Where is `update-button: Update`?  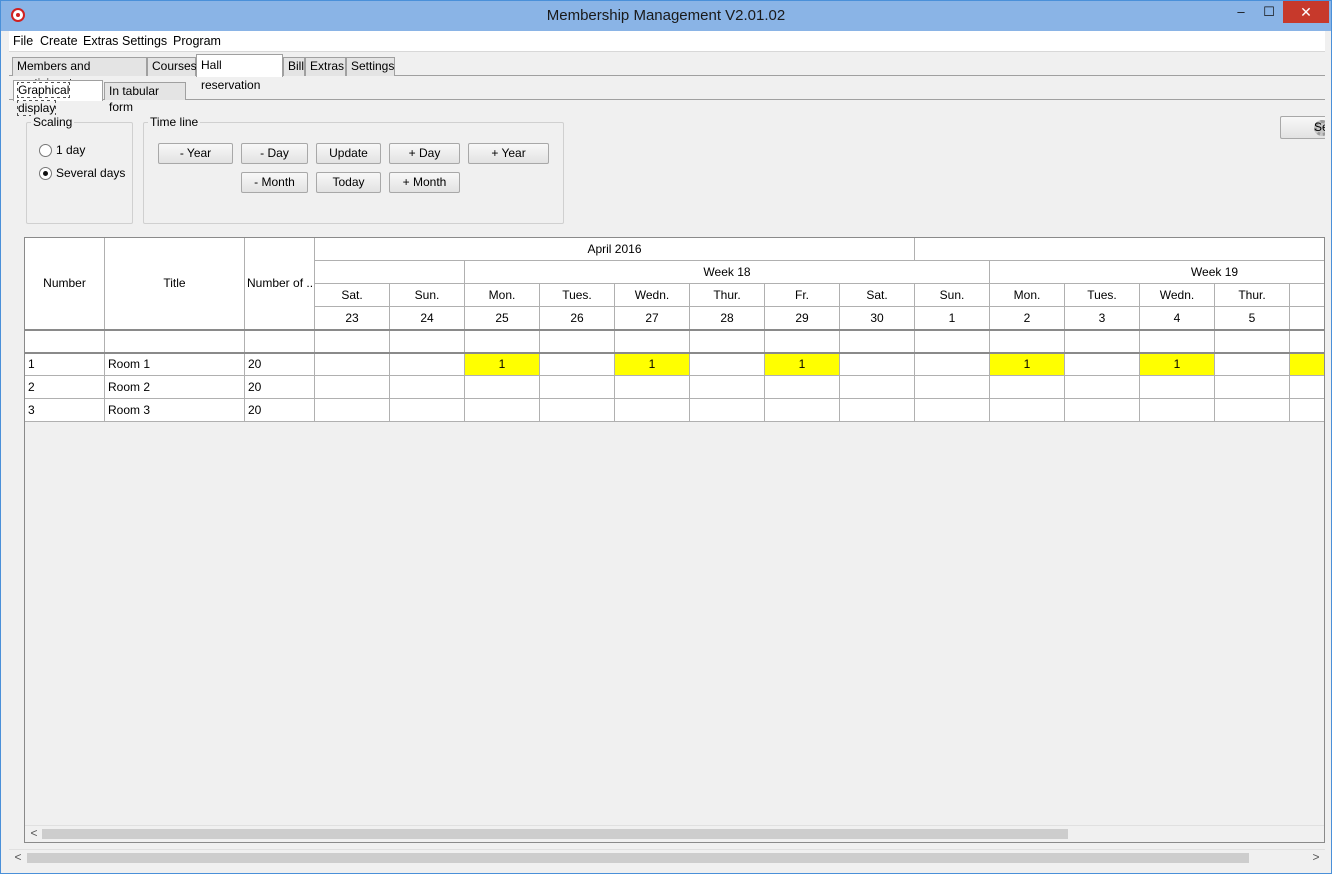 update-button: Update is located at coordinates (348, 153).